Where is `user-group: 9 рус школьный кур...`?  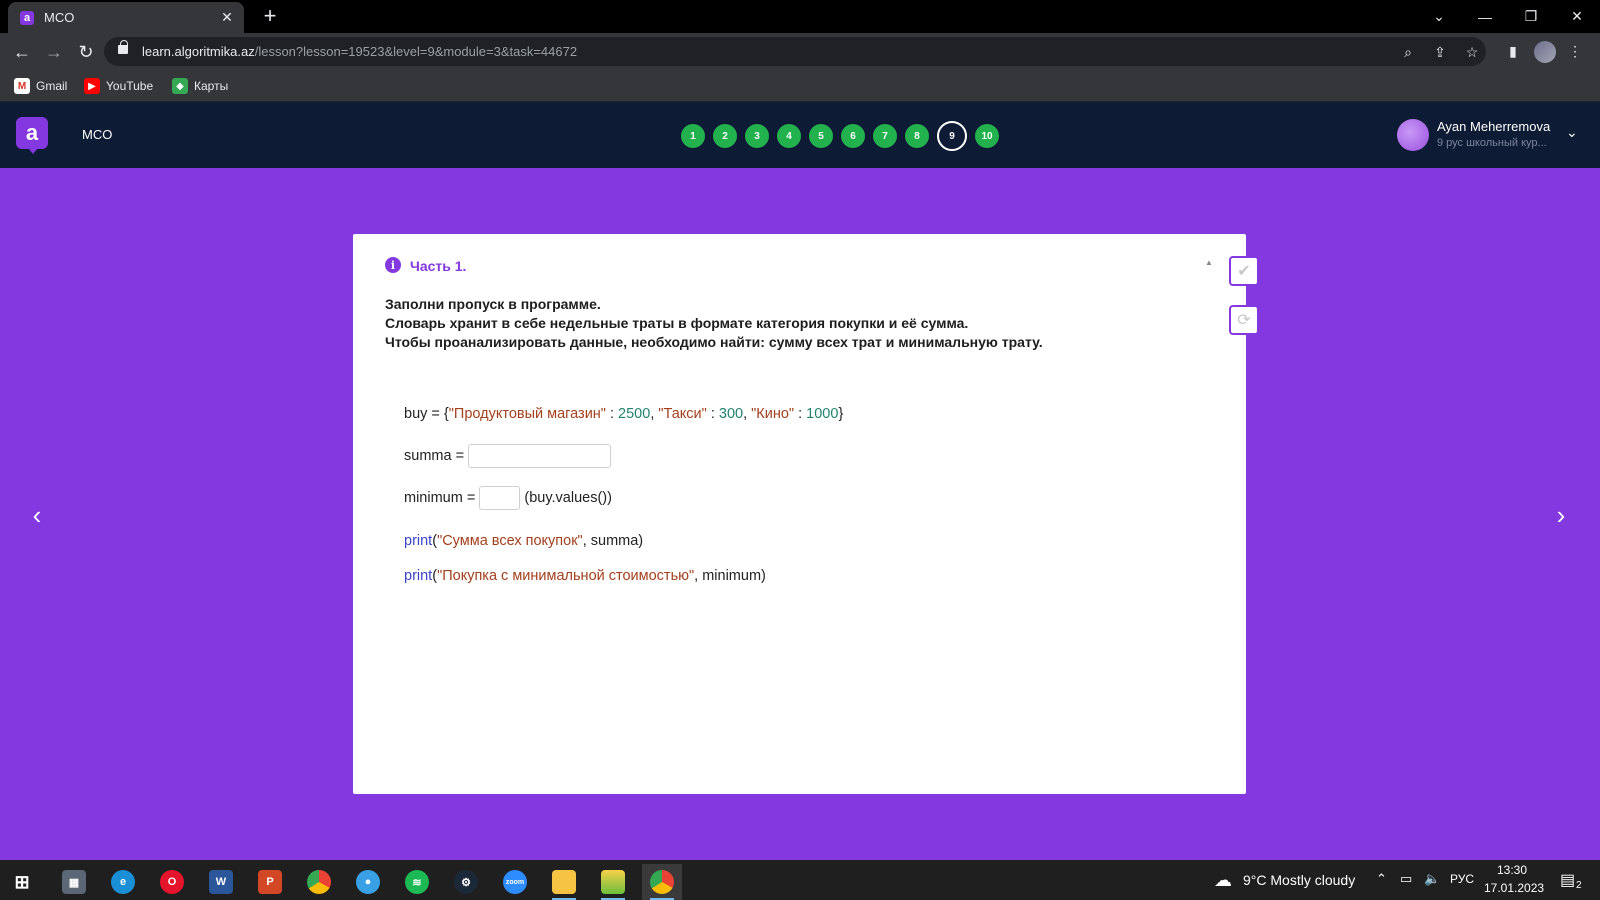
user-group: 9 рус школьный кур... is located at coordinates (1492, 143).